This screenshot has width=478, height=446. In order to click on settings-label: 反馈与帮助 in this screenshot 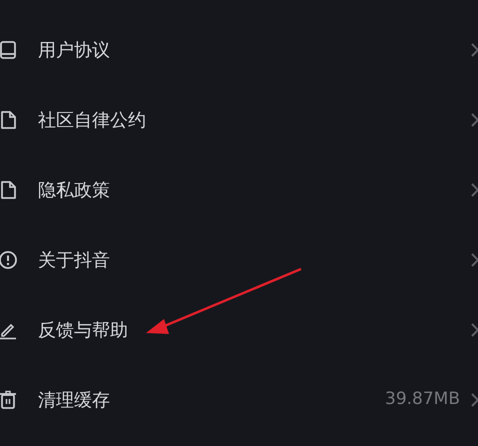, I will do `click(83, 330)`.